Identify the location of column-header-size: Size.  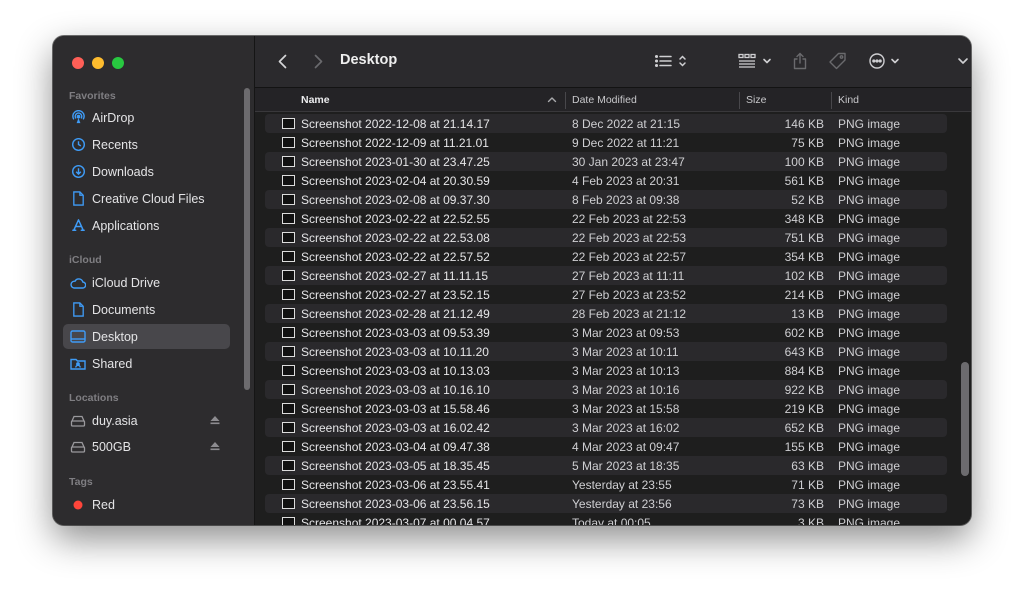
(756, 100).